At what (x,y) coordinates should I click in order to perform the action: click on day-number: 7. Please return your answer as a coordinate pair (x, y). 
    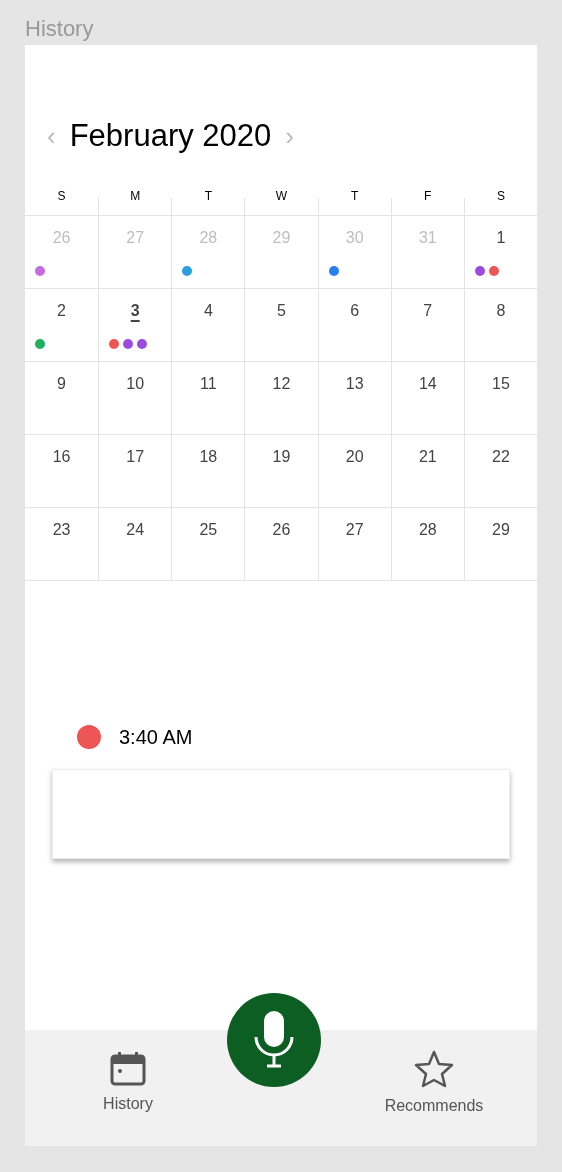
    Looking at the image, I should click on (428, 311).